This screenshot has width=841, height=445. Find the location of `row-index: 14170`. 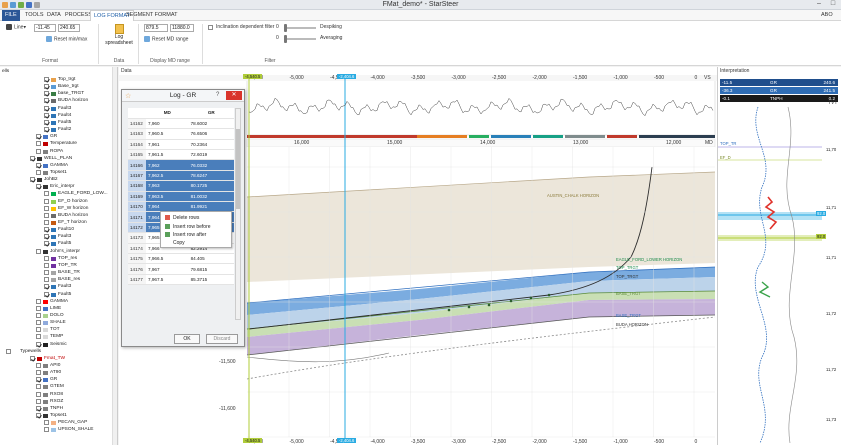

row-index: 14170 is located at coordinates (137, 207).